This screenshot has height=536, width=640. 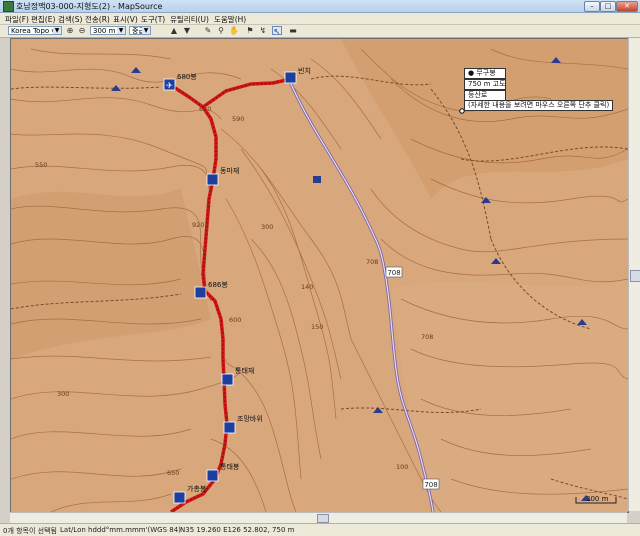 What do you see at coordinates (230, 19) in the screenshot?
I see `menu-help: 도움말(H)` at bounding box center [230, 19].